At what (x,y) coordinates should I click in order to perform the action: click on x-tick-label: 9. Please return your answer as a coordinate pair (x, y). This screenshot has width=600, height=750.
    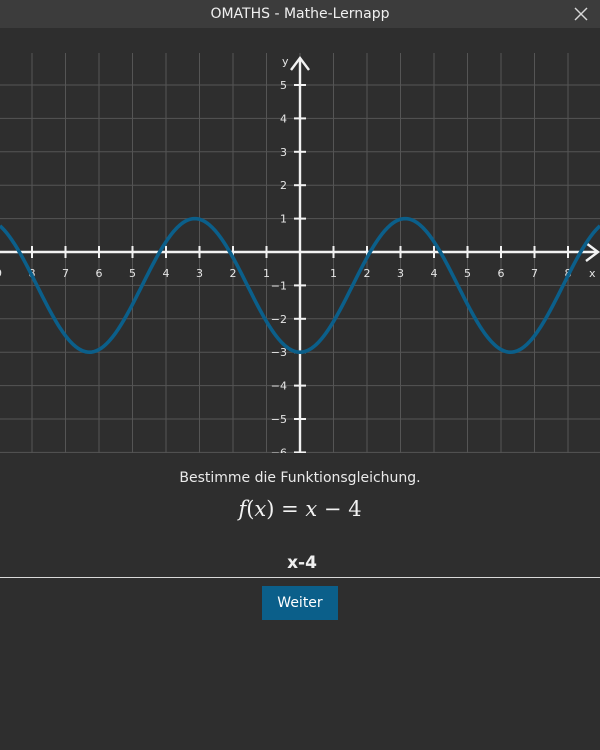
    Looking at the image, I should click on (1, 273).